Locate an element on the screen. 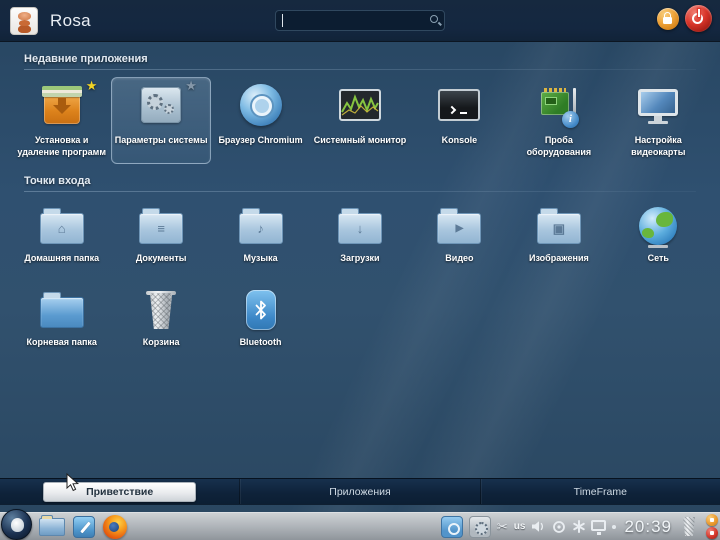 The width and height of the screenshot is (720, 540). place-tile-root: Корневая папка is located at coordinates (61, 319).